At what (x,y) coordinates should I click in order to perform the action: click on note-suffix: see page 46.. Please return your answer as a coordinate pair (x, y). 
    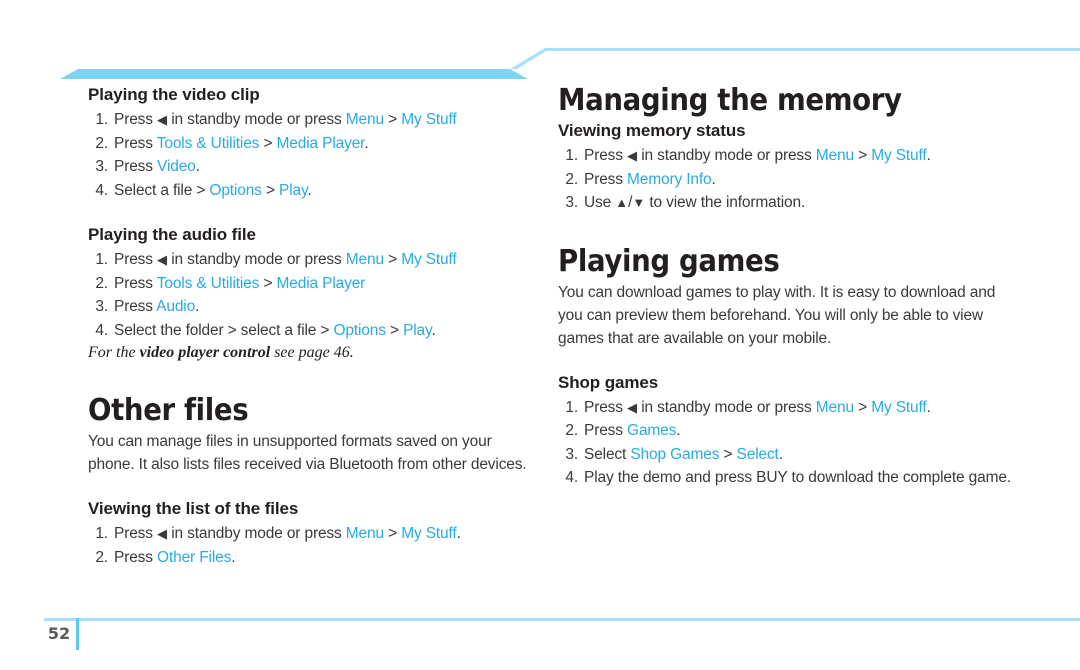
    Looking at the image, I should click on (312, 352).